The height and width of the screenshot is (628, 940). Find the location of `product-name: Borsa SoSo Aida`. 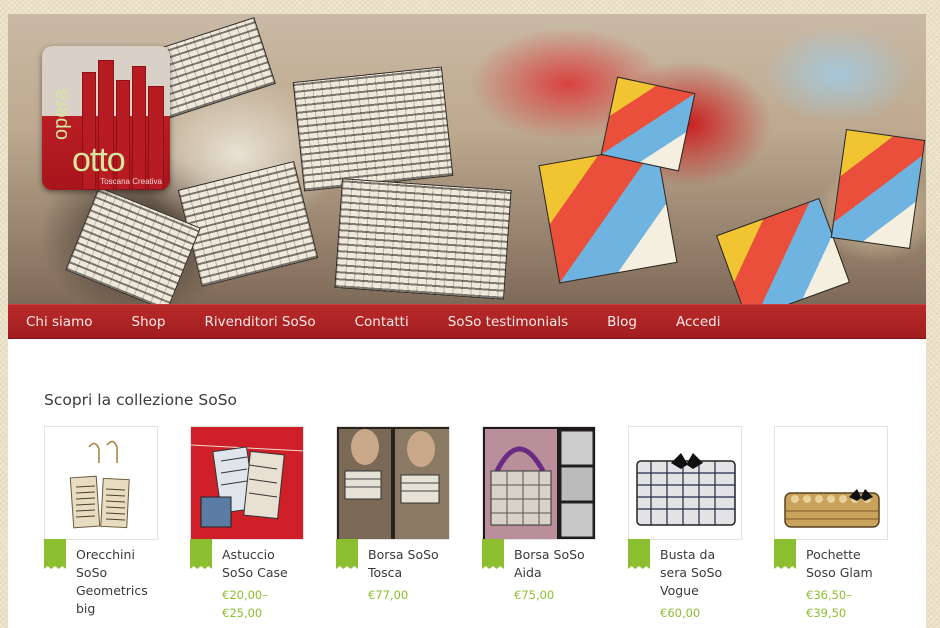

product-name: Borsa SoSo Aida is located at coordinates (555, 564).